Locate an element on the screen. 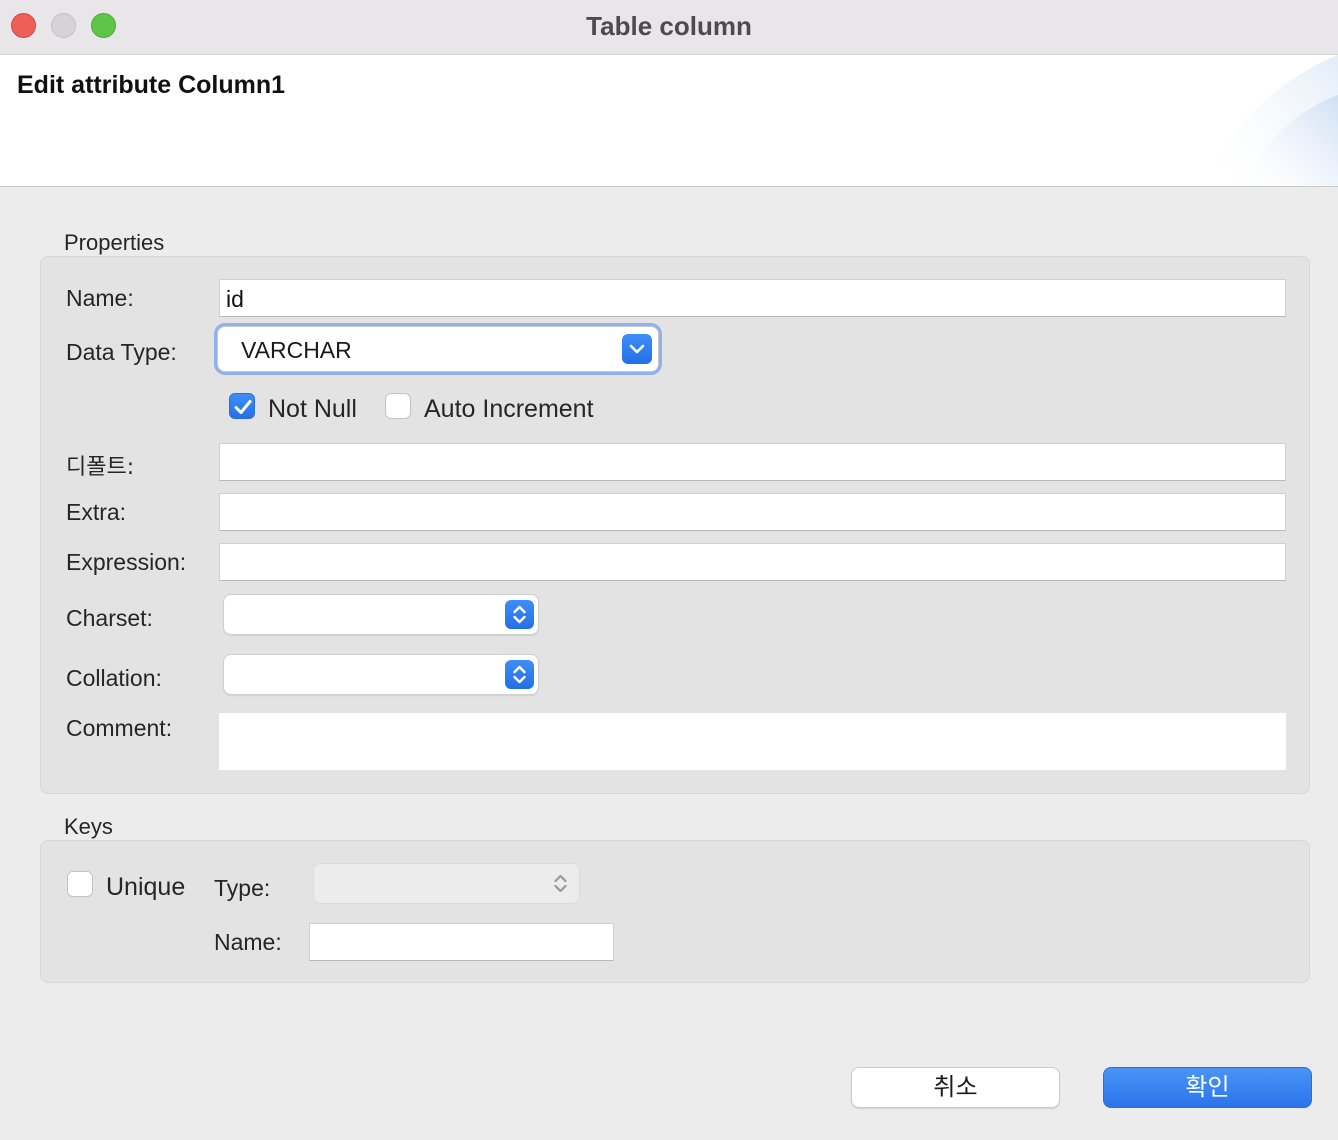 The height and width of the screenshot is (1140, 1338). extra-label: Extra: is located at coordinates (96, 512).